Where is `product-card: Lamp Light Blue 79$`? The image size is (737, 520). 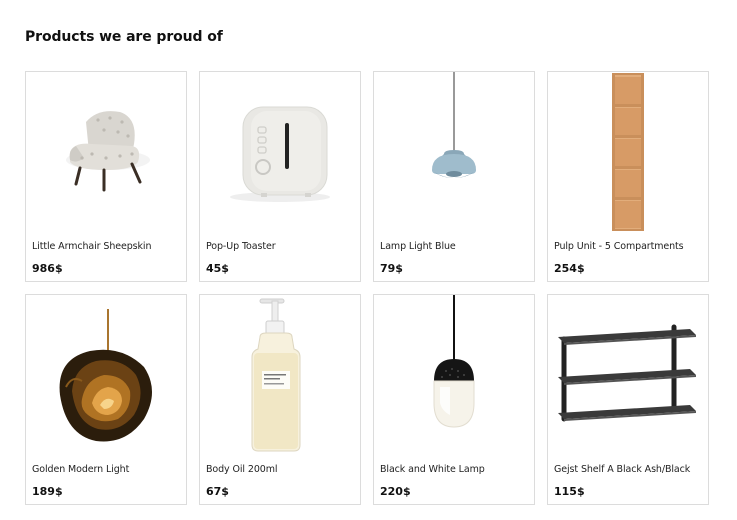
product-card: Lamp Light Blue 79$ is located at coordinates (454, 176).